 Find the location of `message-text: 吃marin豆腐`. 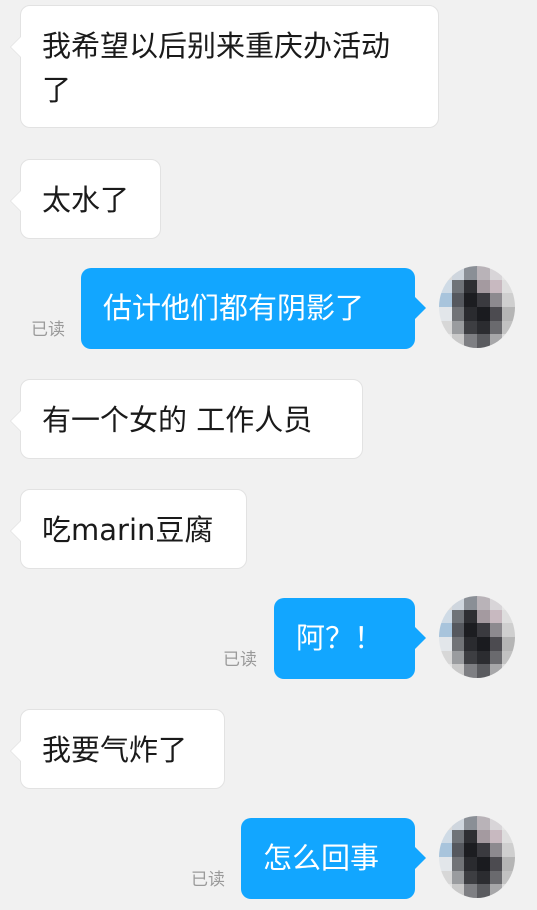

message-text: 吃marin豆腐 is located at coordinates (128, 530).